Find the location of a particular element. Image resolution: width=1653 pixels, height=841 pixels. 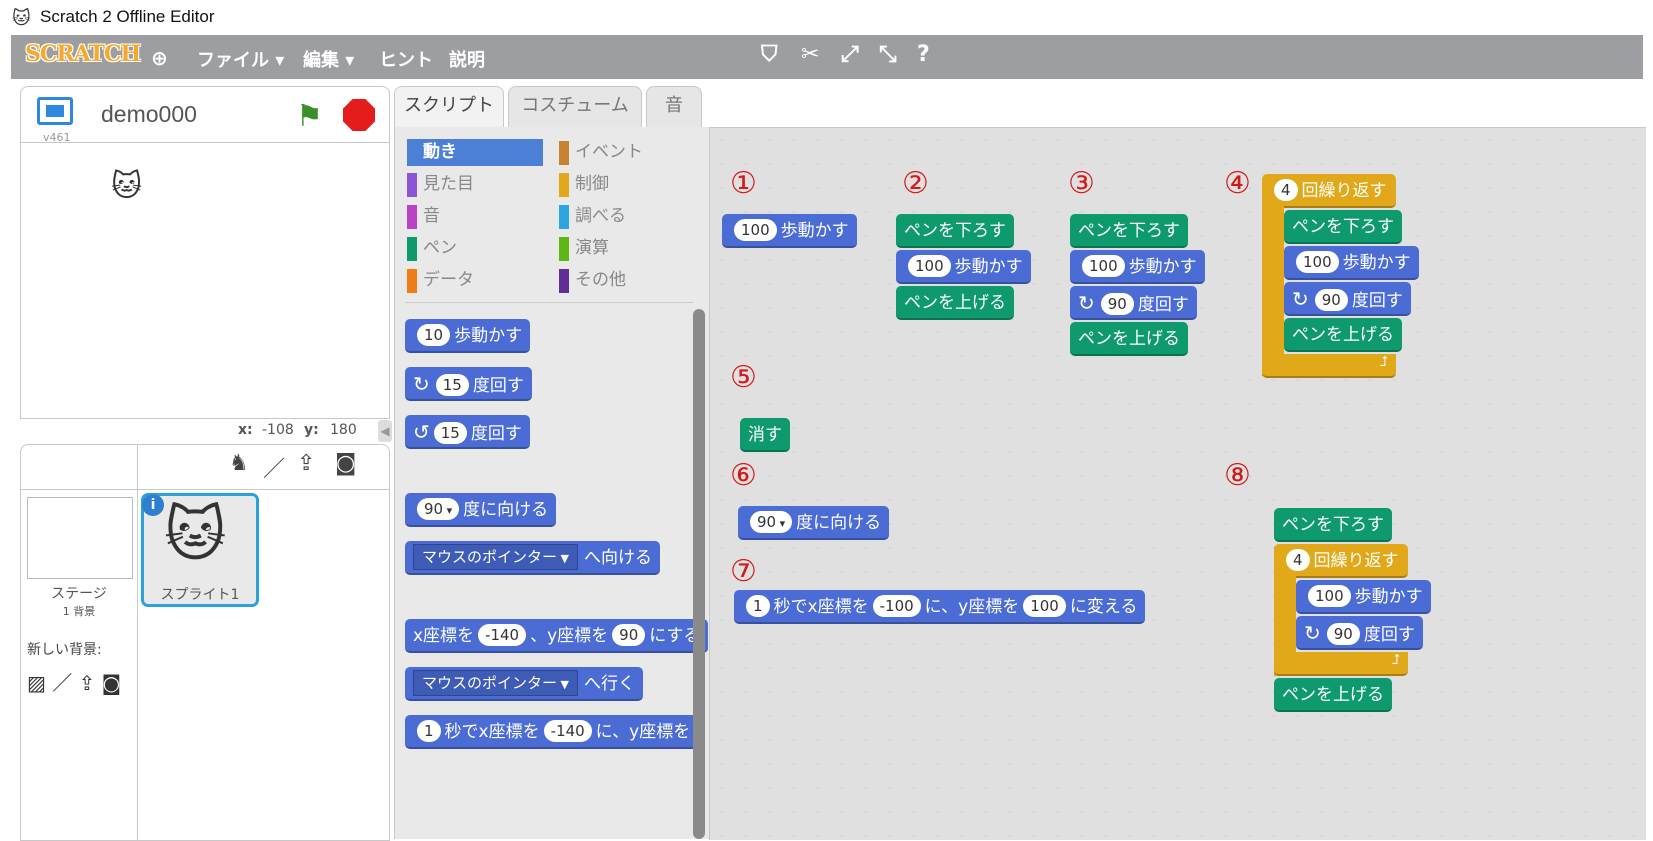

stage-label: ステージ is located at coordinates (79, 594).